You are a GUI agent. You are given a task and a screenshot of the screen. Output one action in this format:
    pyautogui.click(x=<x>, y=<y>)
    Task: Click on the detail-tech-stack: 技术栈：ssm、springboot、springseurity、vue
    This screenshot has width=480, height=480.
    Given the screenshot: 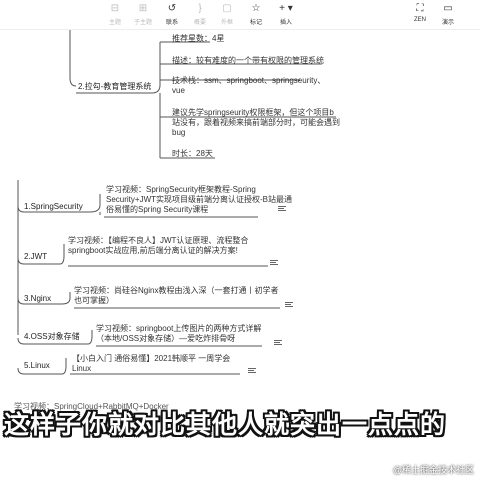 What is the action you would take?
    pyautogui.click(x=252, y=86)
    